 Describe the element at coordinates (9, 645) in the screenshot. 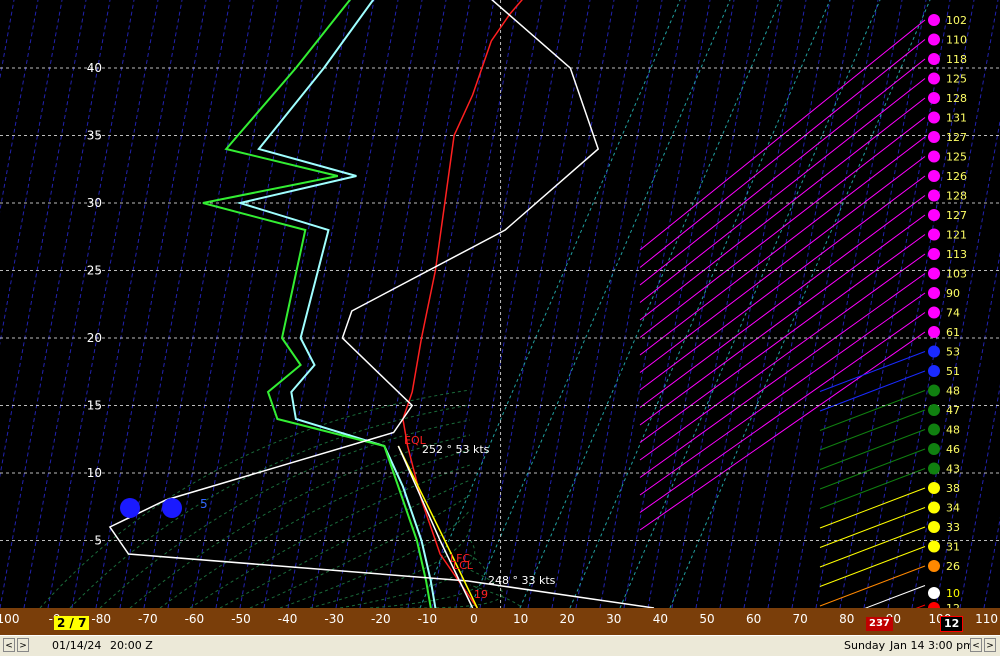

I see `prev-button: <` at that location.